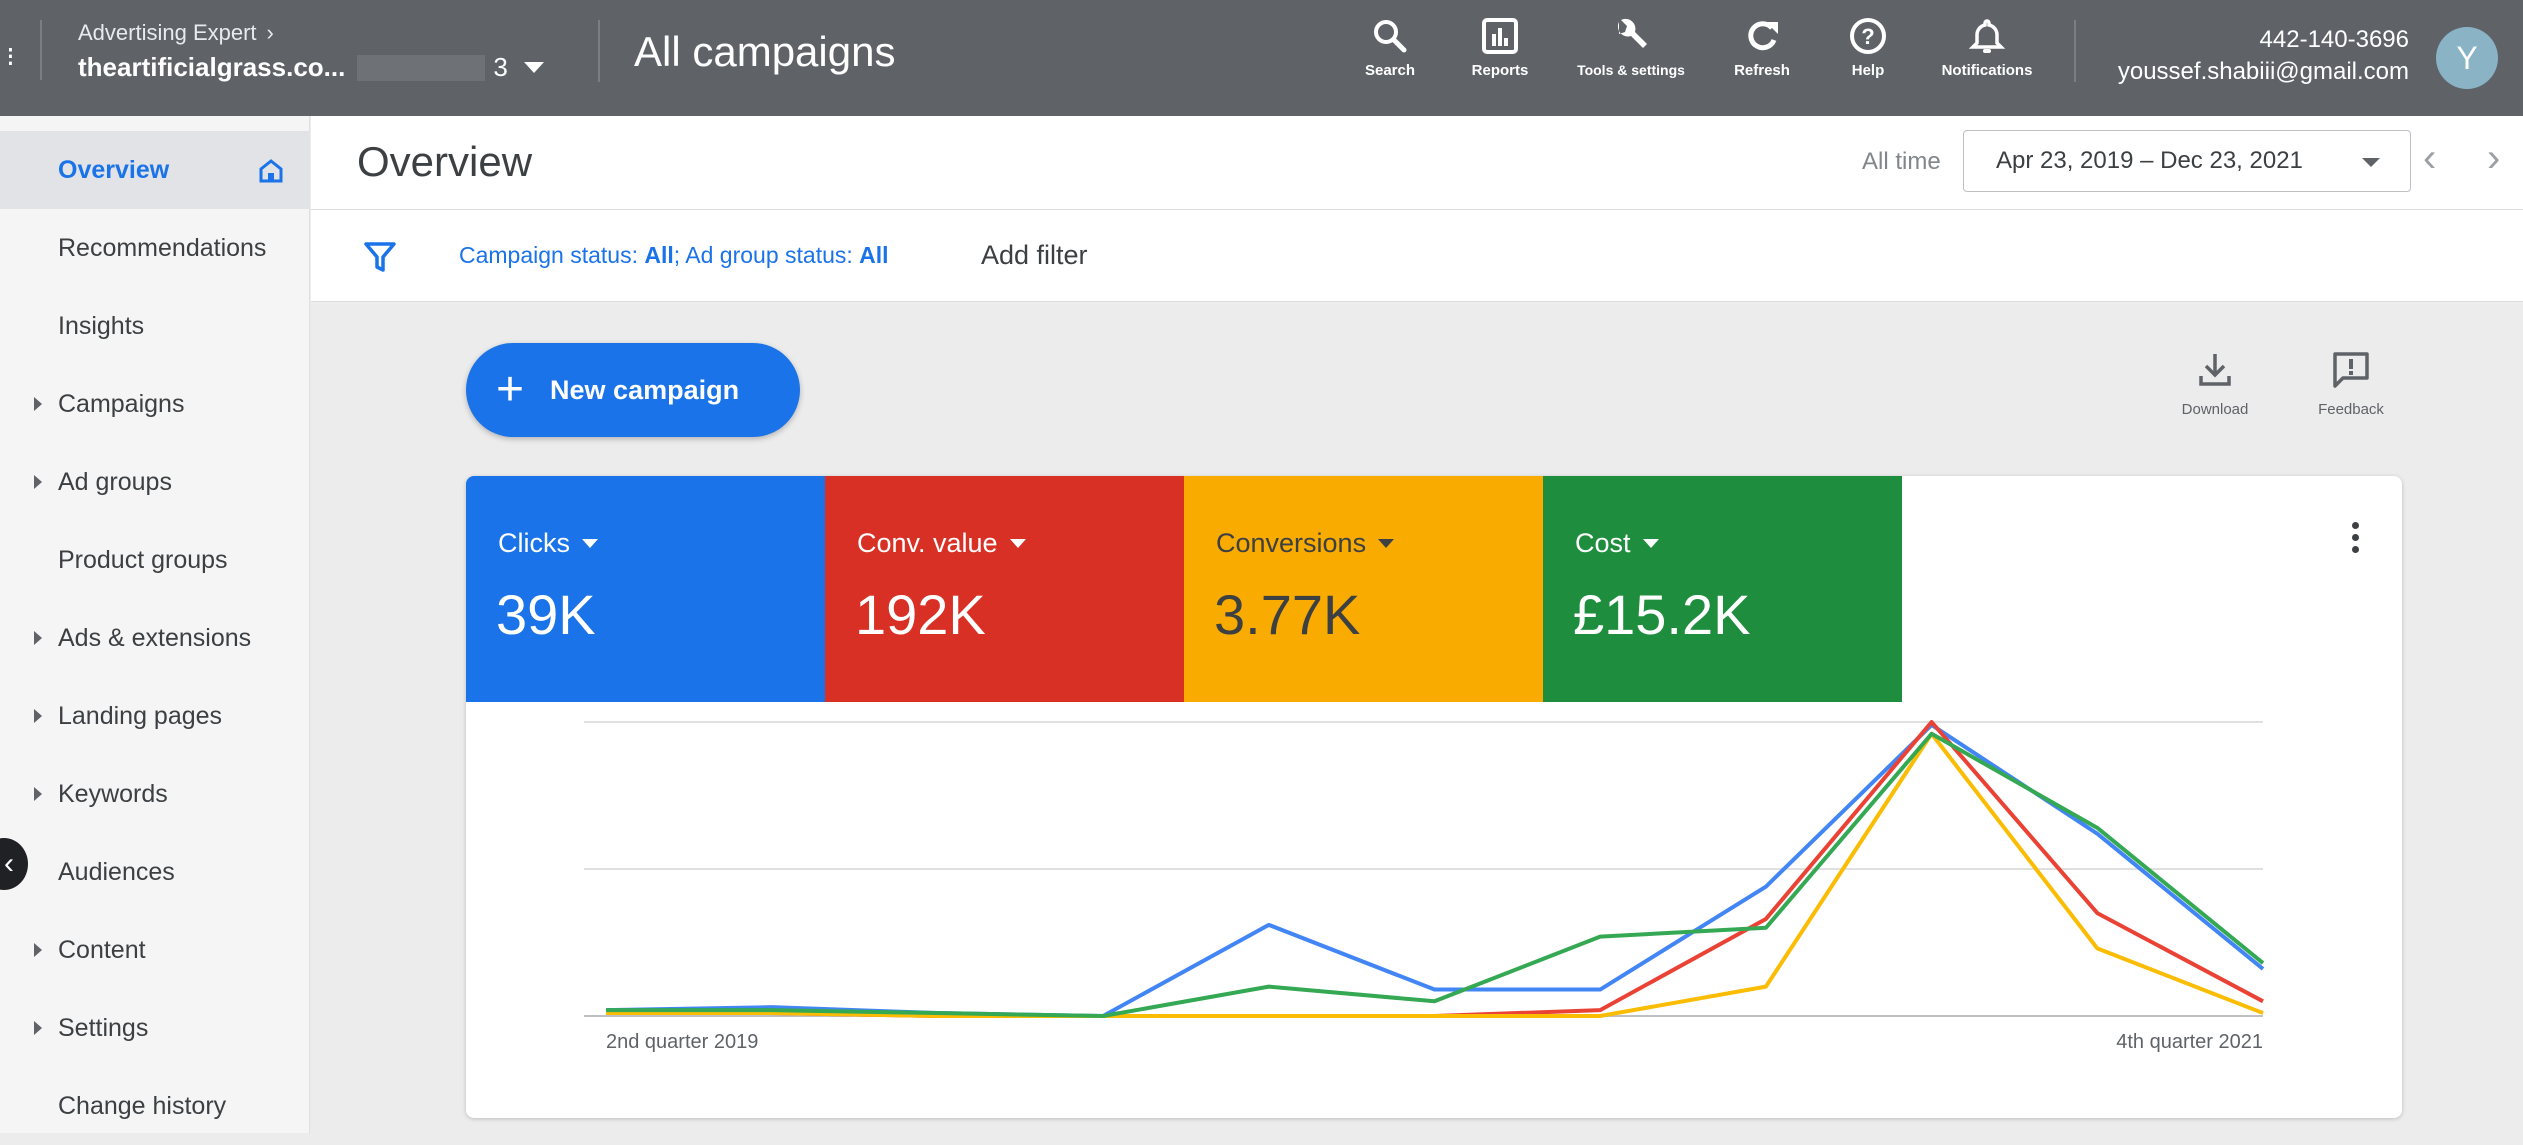 The image size is (2523, 1145). What do you see at coordinates (116, 871) in the screenshot?
I see `sidebar-item-label: Audiences` at bounding box center [116, 871].